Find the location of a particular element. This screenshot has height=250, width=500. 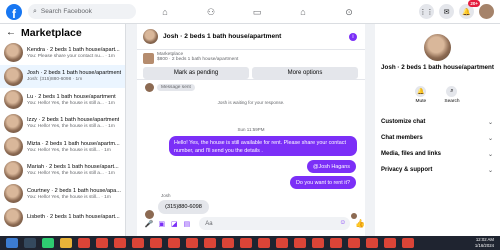

gif-icon: ▤ is located at coordinates (187, 224).